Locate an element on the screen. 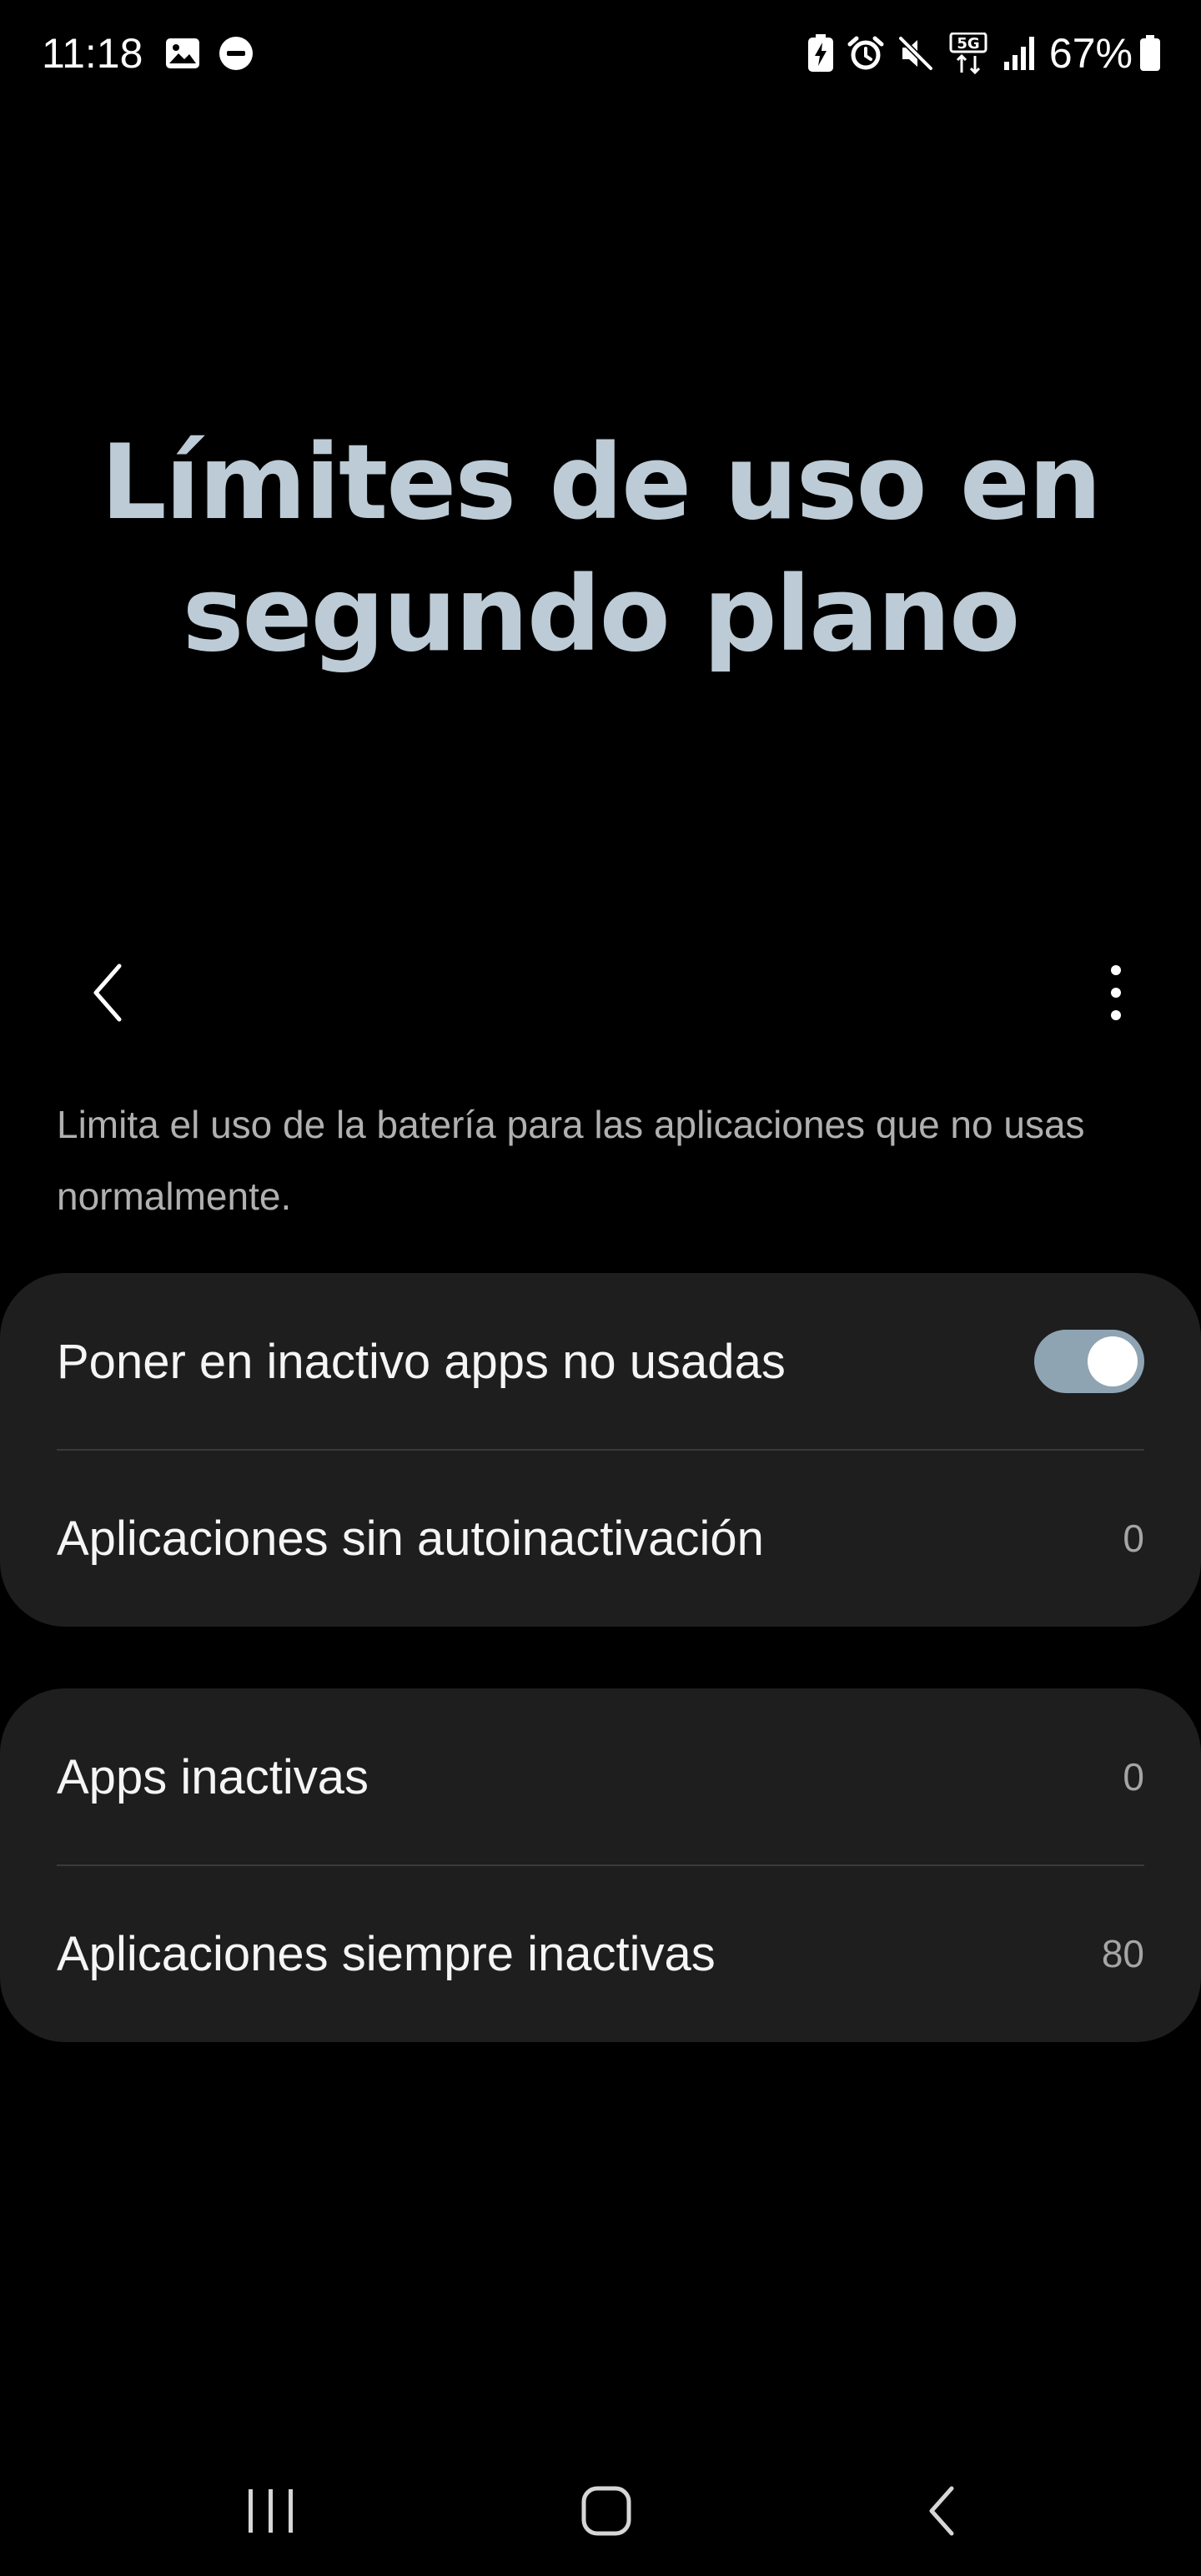  back-button is located at coordinates (109, 992).